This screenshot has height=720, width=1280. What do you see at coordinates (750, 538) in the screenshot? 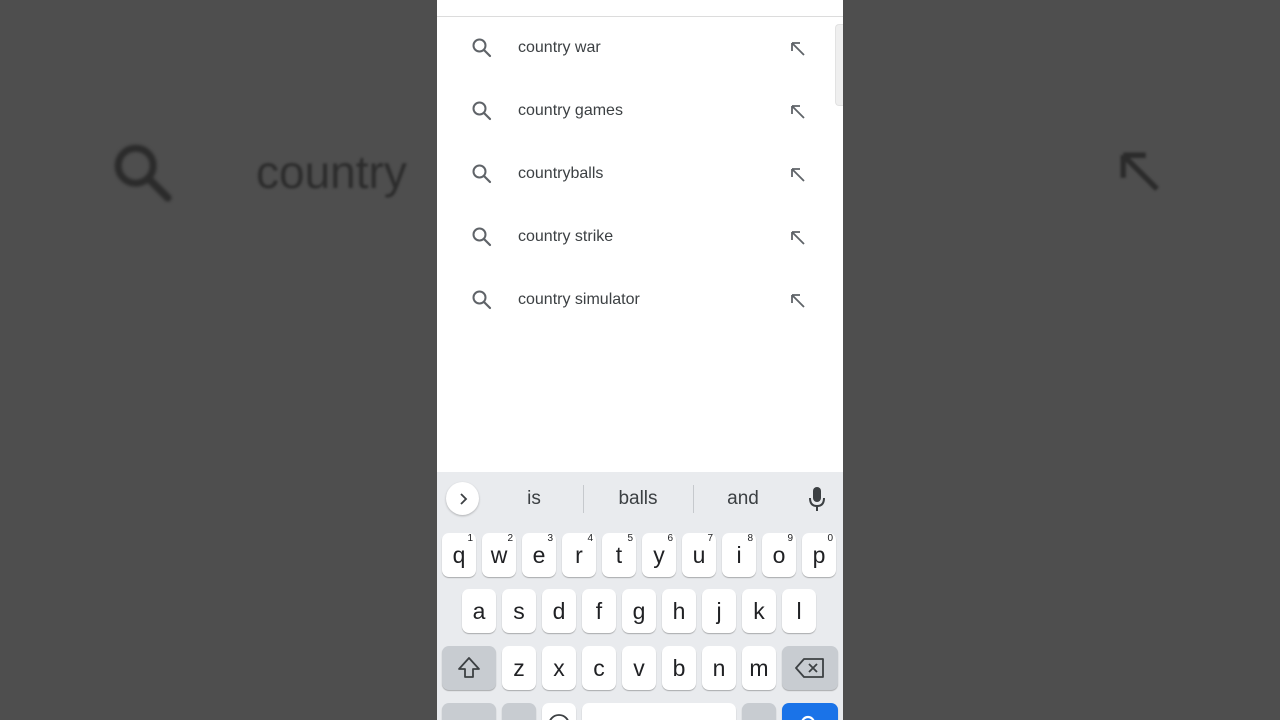
I see `key-hint: 8` at bounding box center [750, 538].